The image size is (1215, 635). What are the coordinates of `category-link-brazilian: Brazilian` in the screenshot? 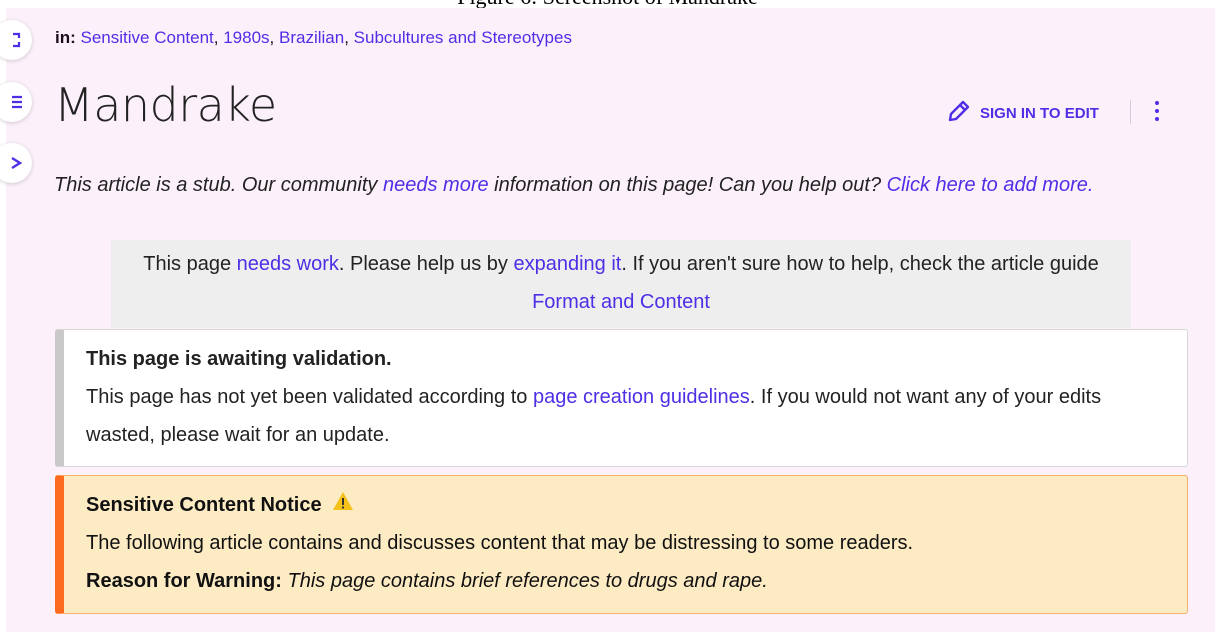 It's located at (311, 37).